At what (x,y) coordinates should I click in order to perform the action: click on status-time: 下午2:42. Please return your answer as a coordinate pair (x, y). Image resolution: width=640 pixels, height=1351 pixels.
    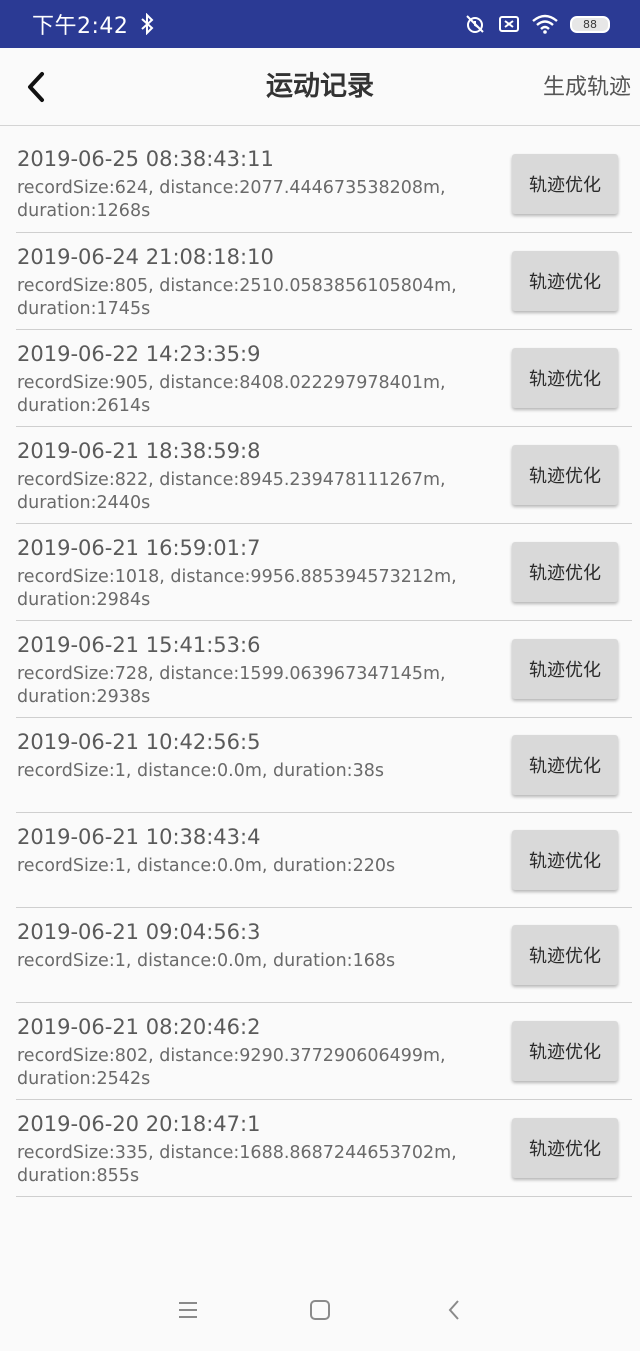
    Looking at the image, I should click on (80, 26).